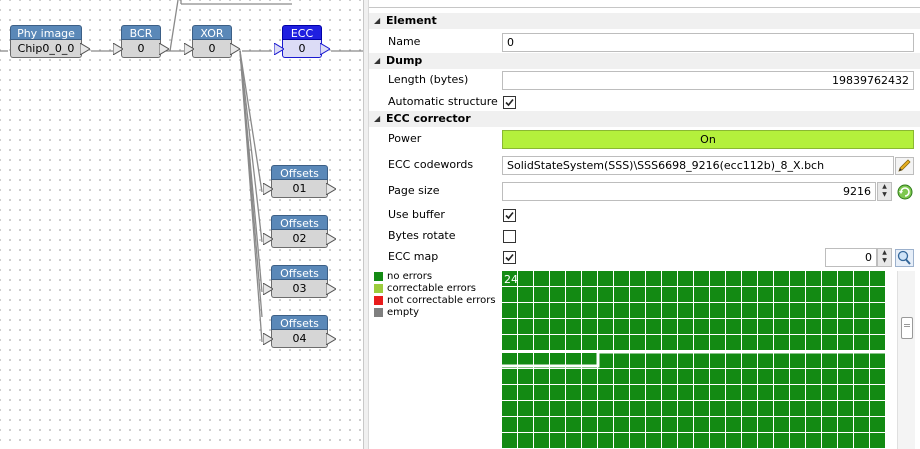 The width and height of the screenshot is (920, 449). I want to click on category-element: ◢ Element, so click(644, 21).